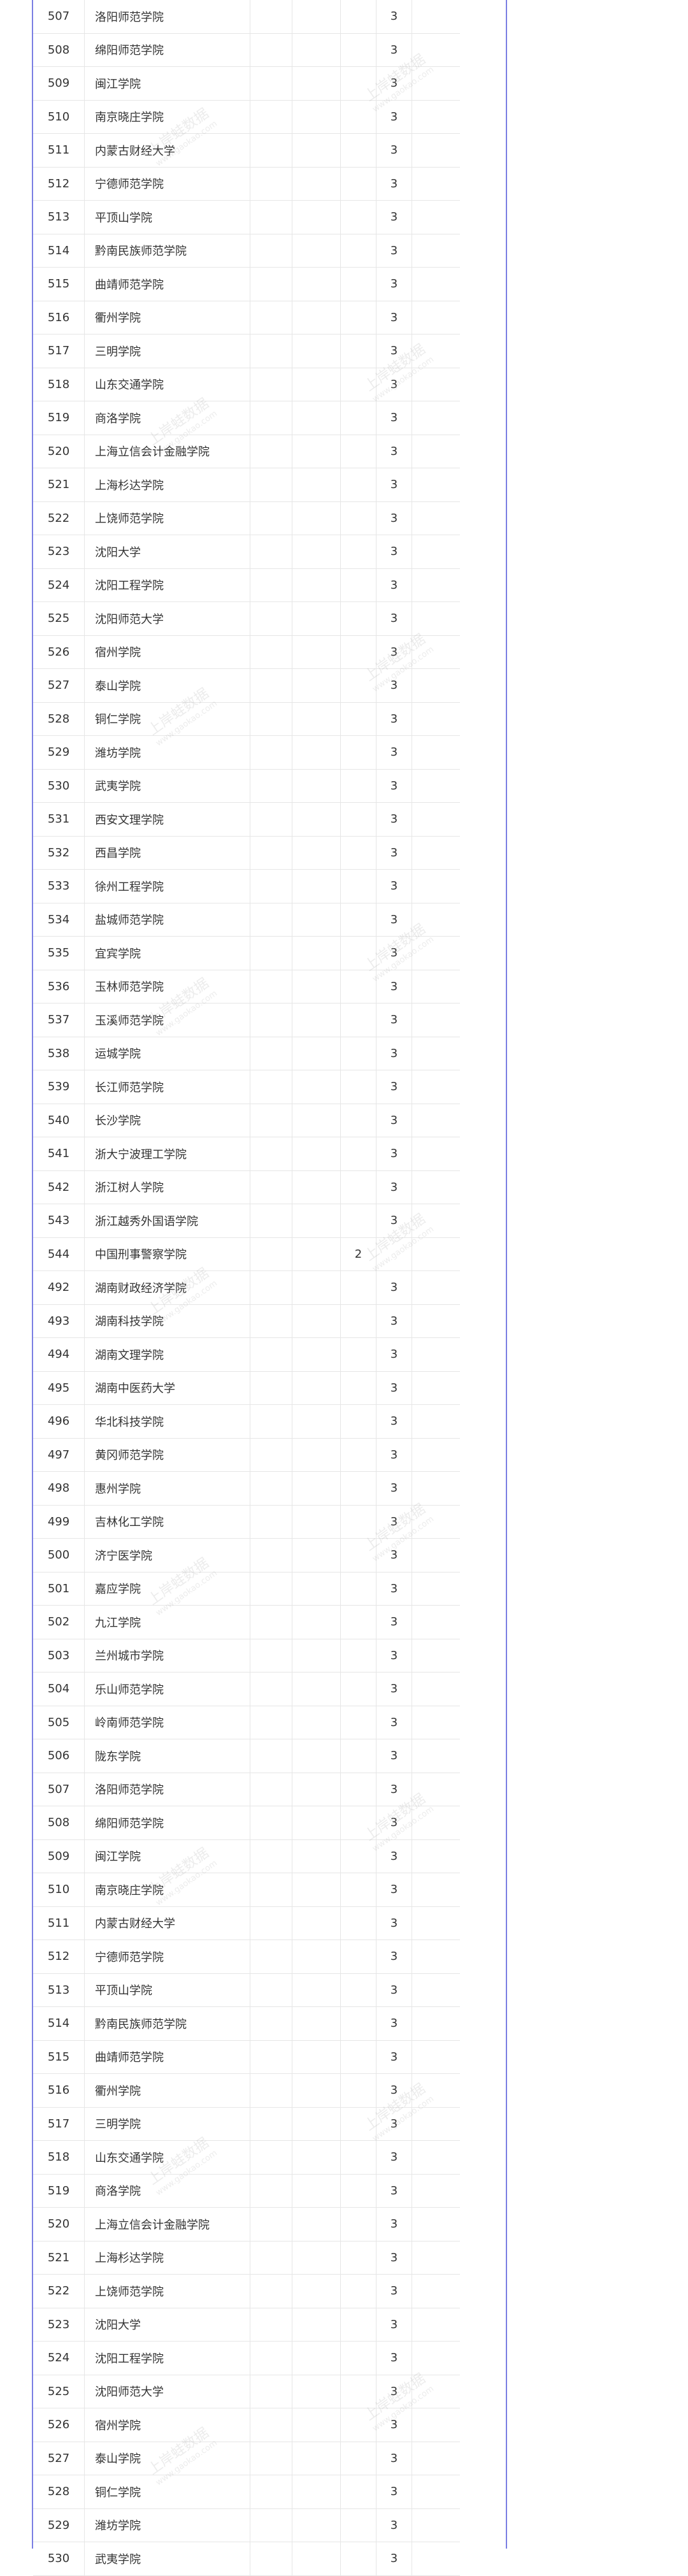  What do you see at coordinates (246, 1923) in the screenshot?
I see `table-row: 511 内蒙古财经大学 3` at bounding box center [246, 1923].